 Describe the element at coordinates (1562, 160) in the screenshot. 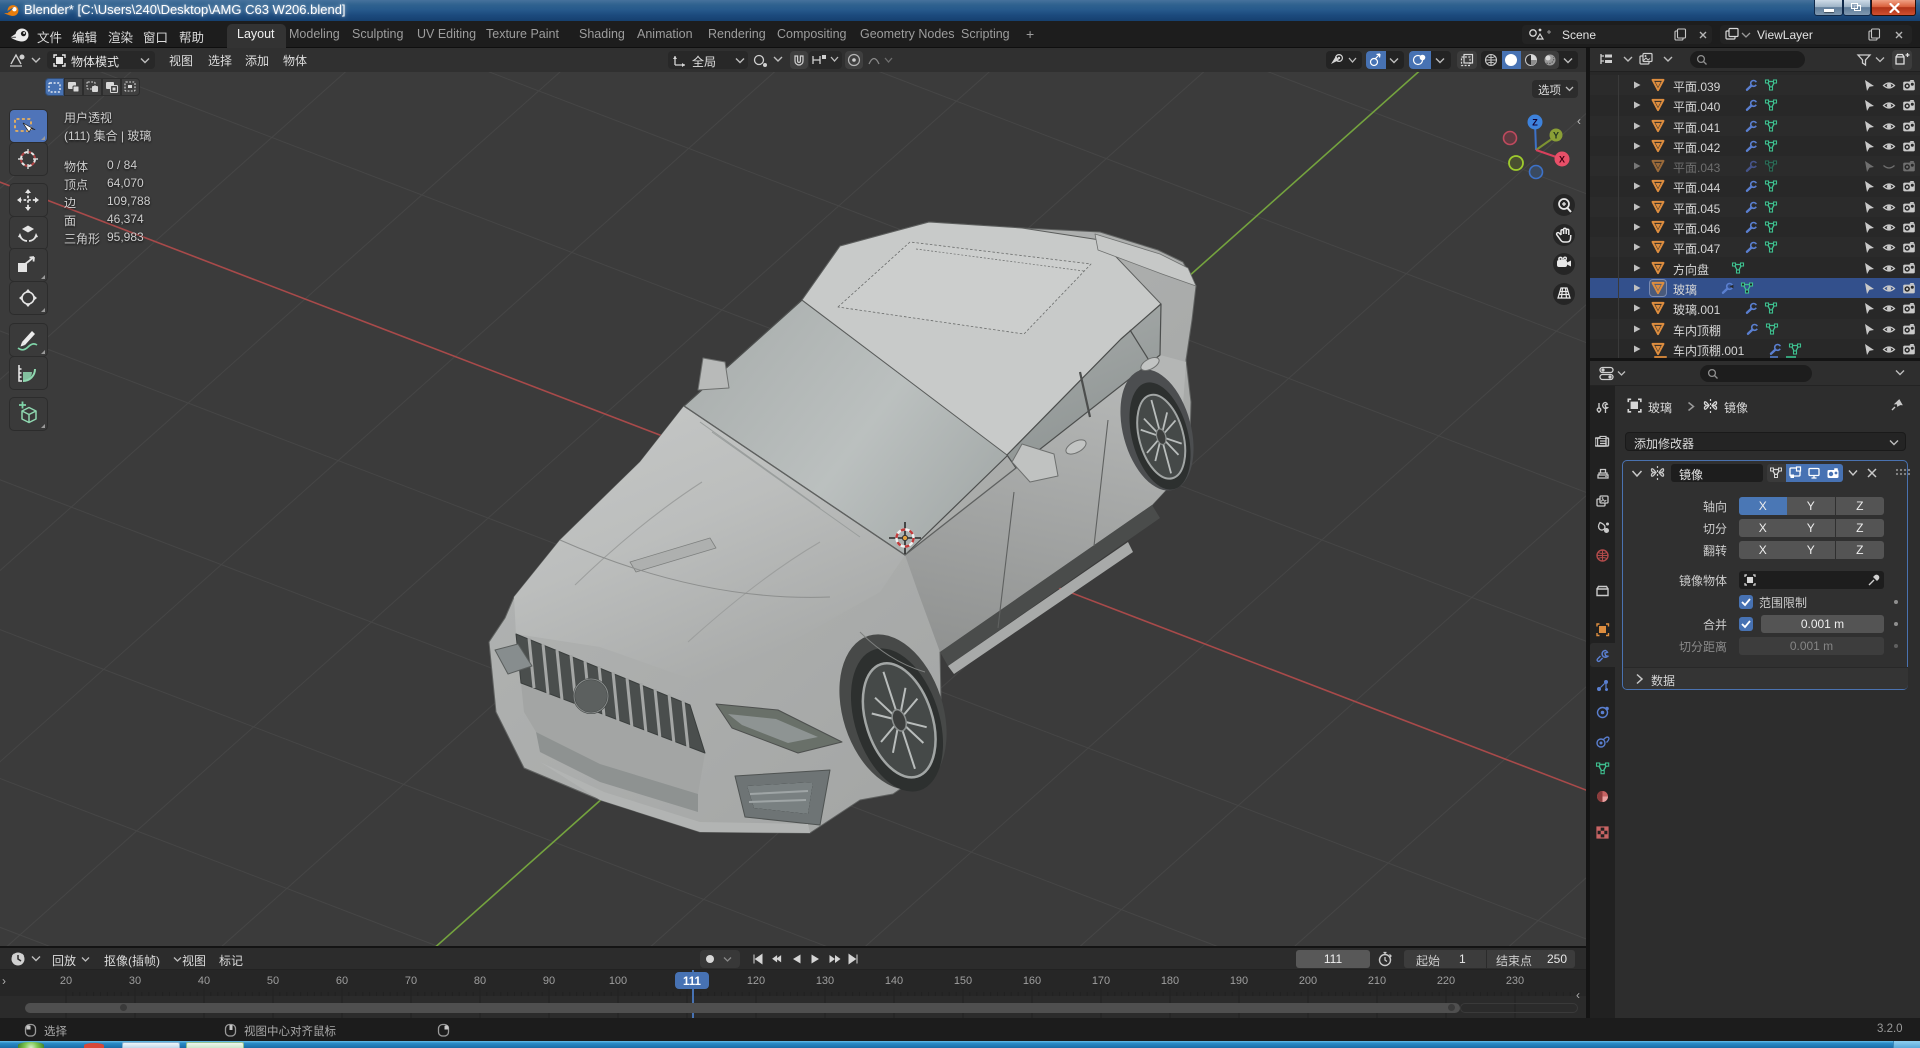

I see `svg-text: X` at that location.